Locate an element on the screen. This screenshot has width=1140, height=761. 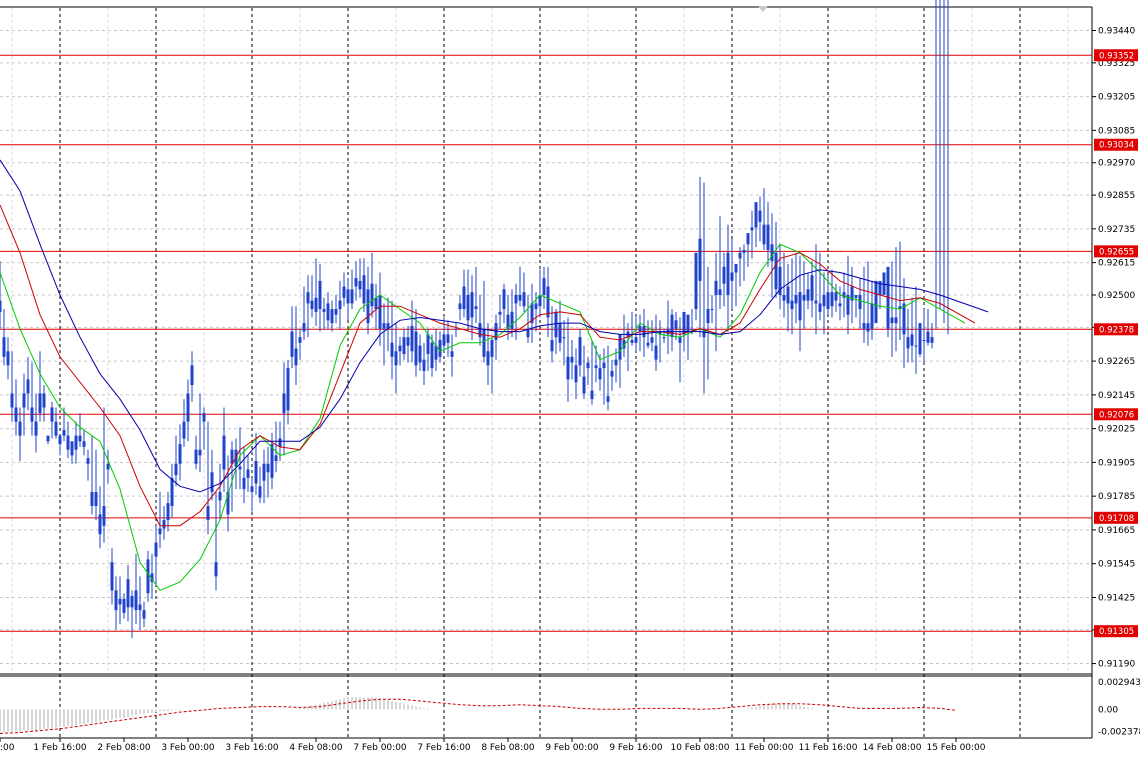
time-tick-label: 3 Feb 00:00 is located at coordinates (188, 748).